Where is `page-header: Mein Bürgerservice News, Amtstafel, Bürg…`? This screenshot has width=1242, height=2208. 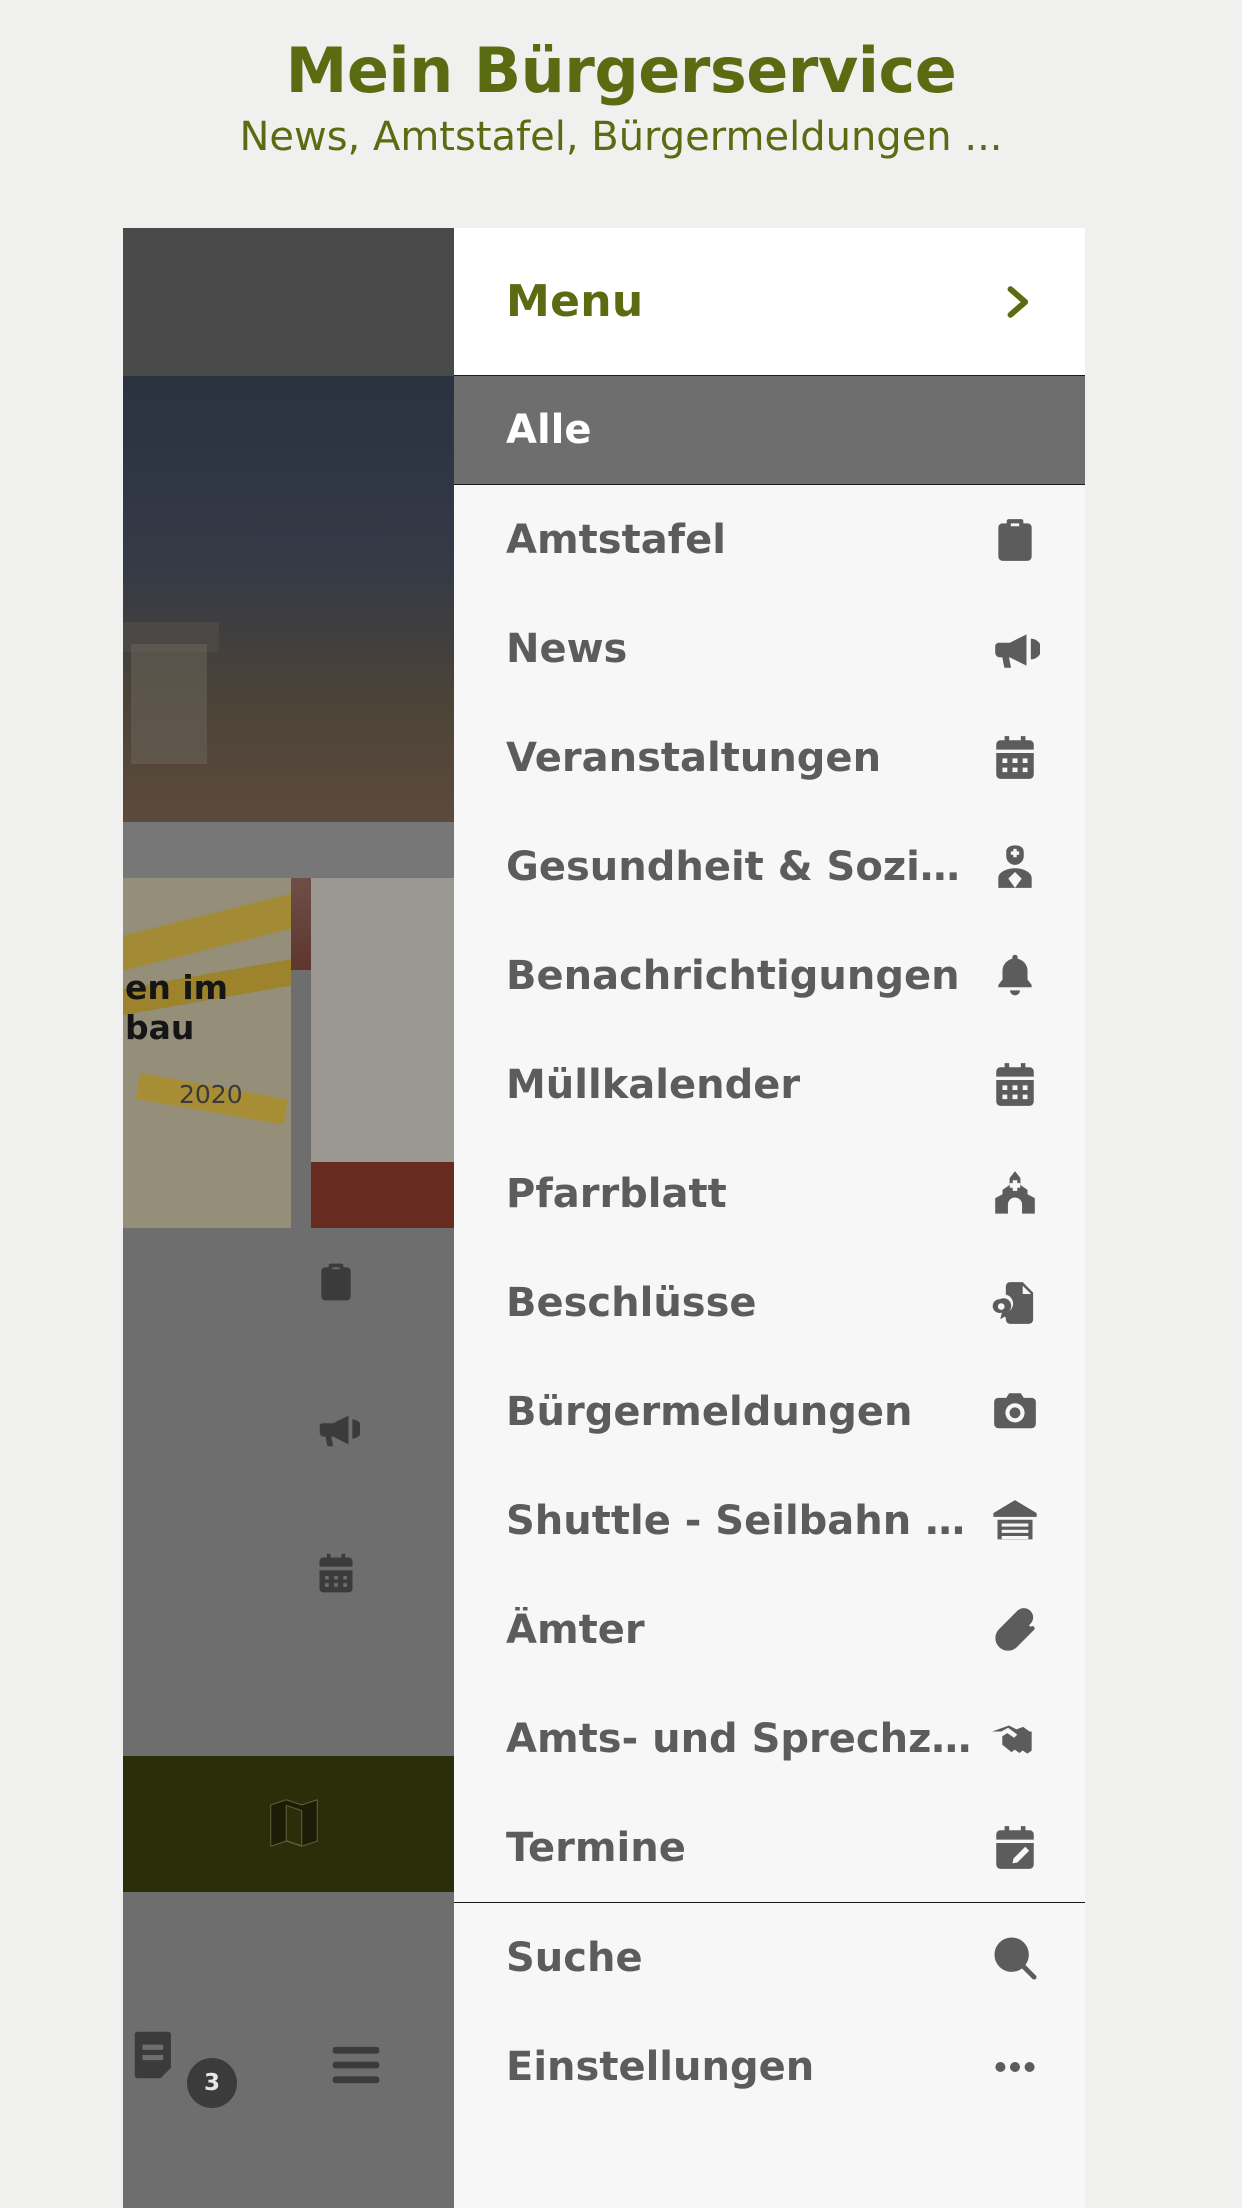
page-header: Mein Bürgerservice News, Amtstafel, Bürg… is located at coordinates (621, 114).